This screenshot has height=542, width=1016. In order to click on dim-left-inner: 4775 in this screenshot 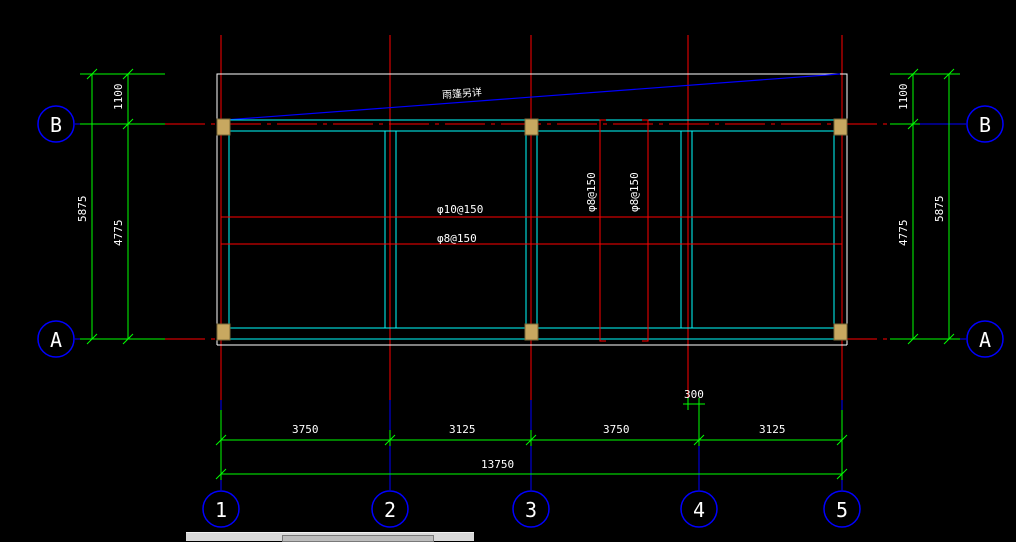, I will do `click(118, 233)`.